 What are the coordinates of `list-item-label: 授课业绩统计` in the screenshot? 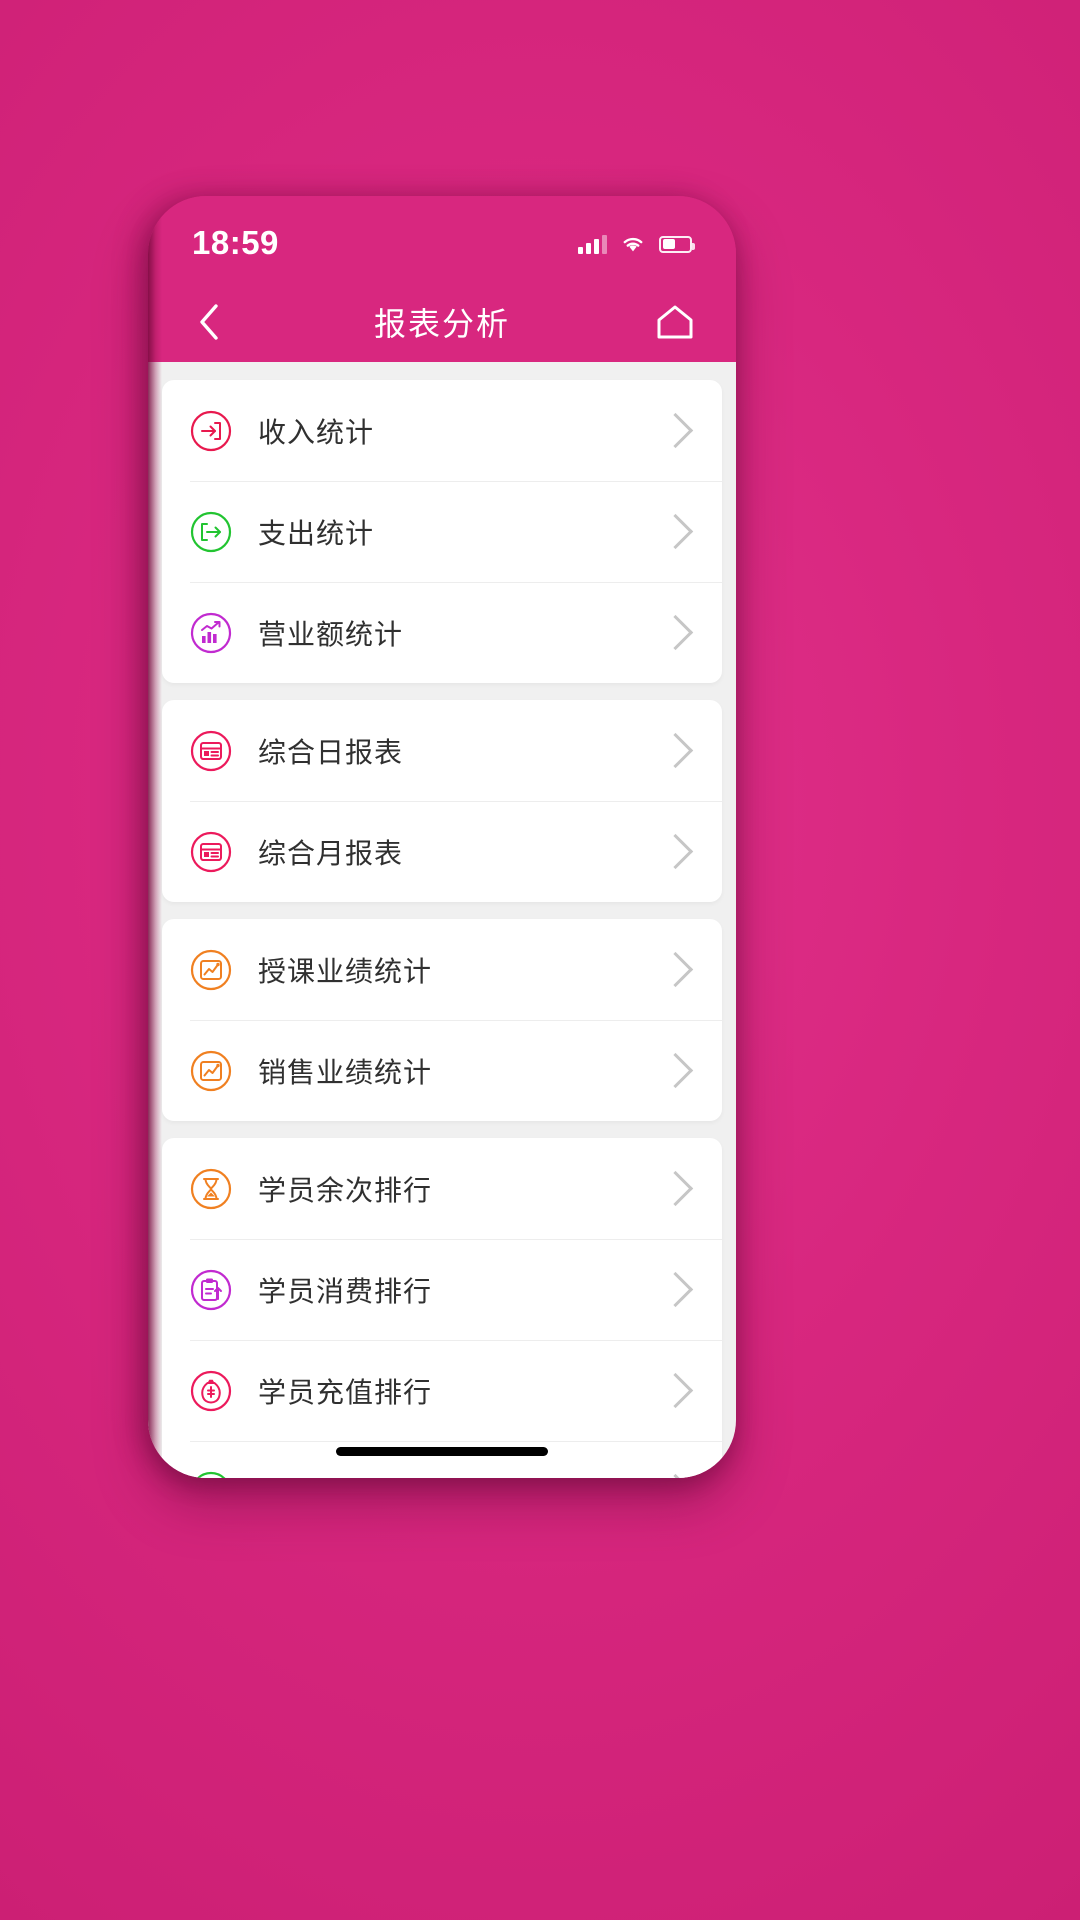 It's located at (345, 971).